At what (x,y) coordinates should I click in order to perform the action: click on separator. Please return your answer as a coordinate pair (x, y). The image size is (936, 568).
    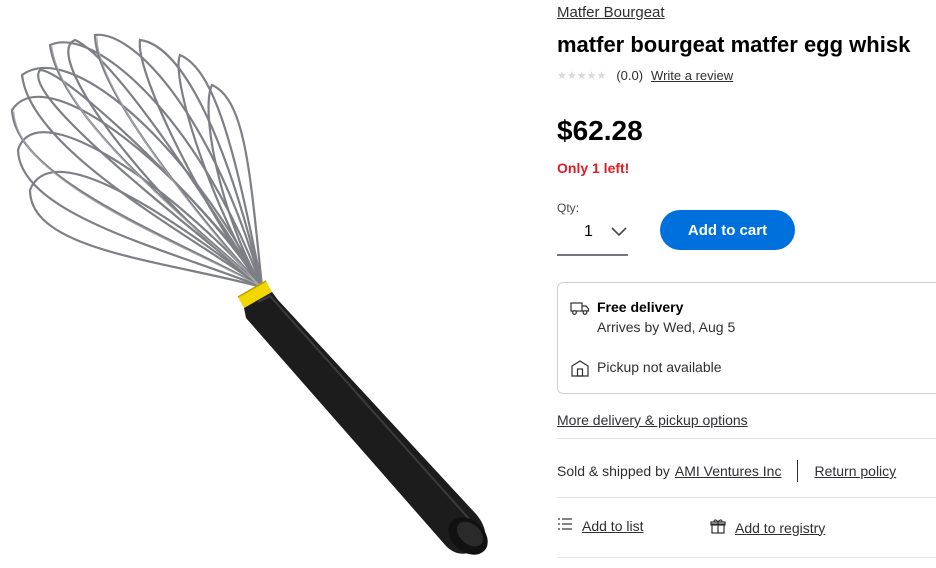
    Looking at the image, I should click on (798, 471).